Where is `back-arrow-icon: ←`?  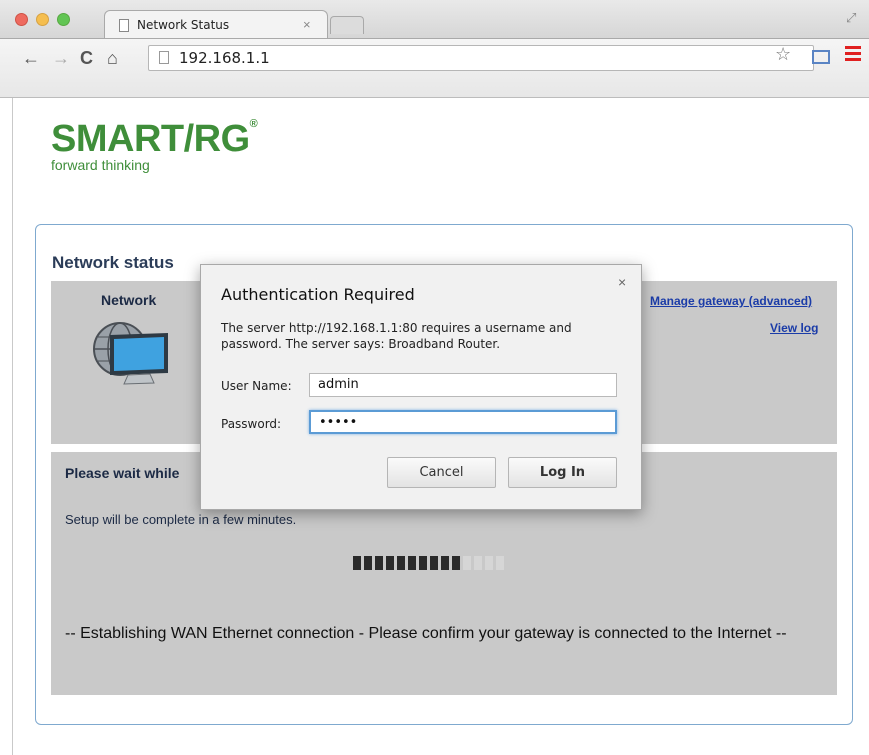 back-arrow-icon: ← is located at coordinates (31, 58).